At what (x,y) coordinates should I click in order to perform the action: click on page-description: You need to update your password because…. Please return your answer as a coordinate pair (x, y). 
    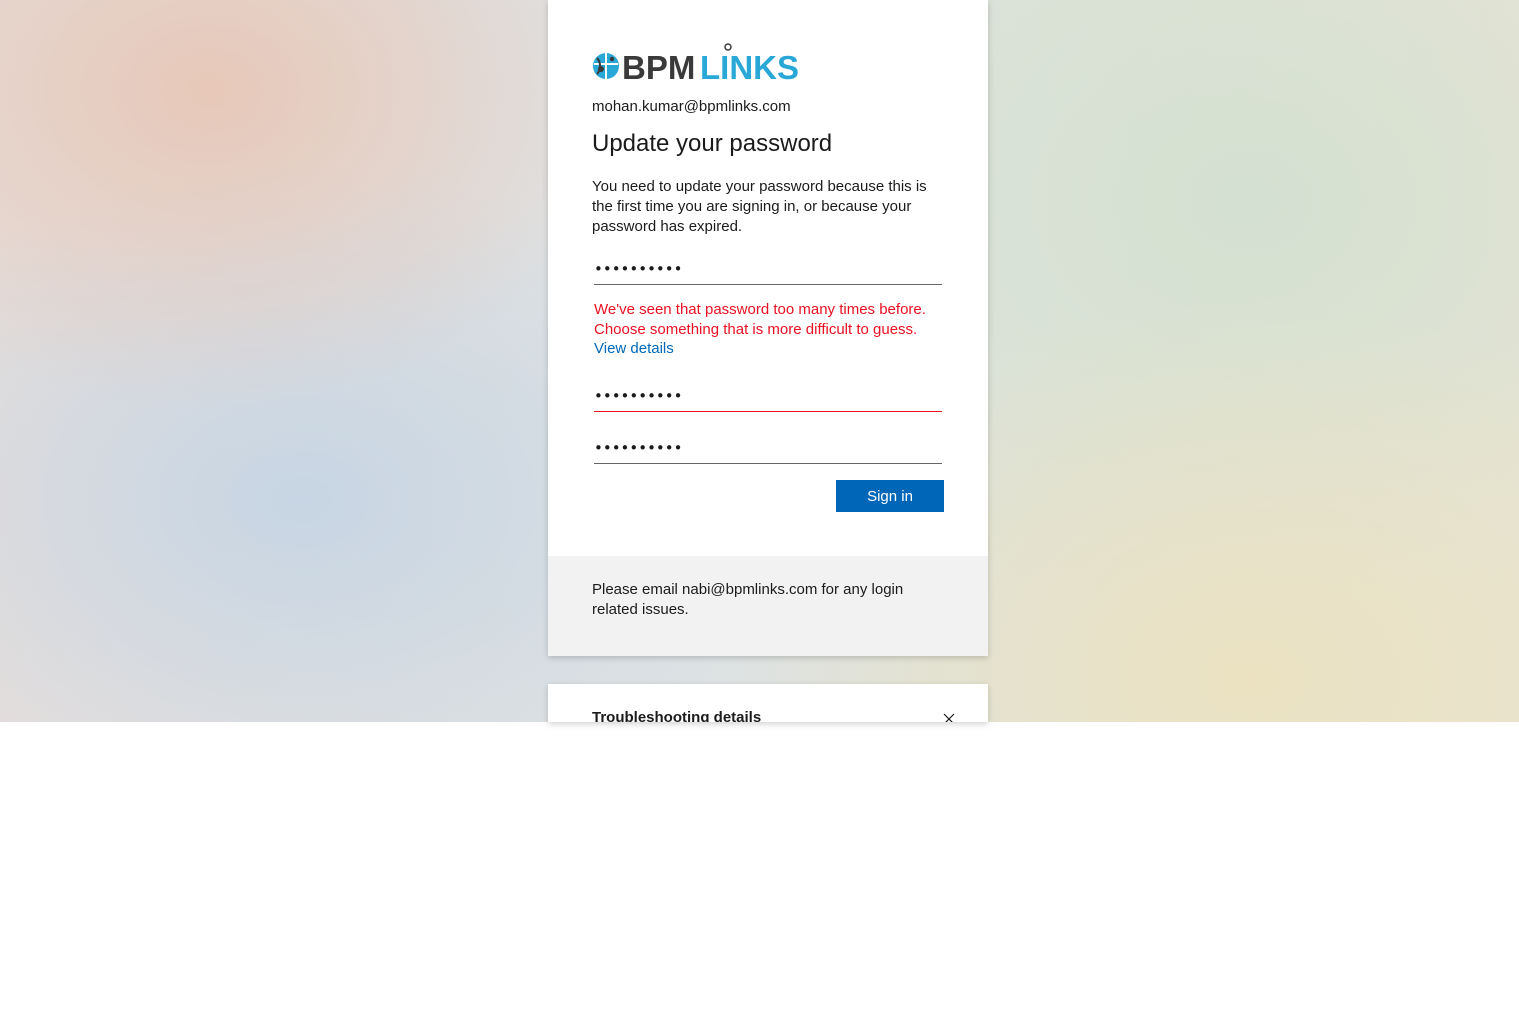
    Looking at the image, I should click on (759, 206).